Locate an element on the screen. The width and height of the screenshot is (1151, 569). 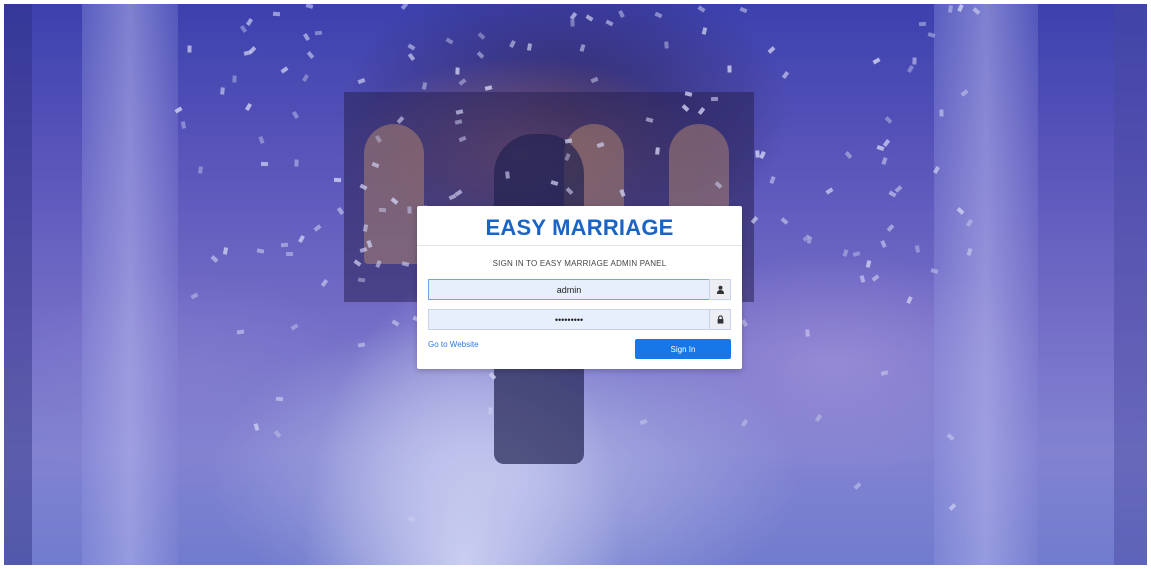
user-icon is located at coordinates (720, 289).